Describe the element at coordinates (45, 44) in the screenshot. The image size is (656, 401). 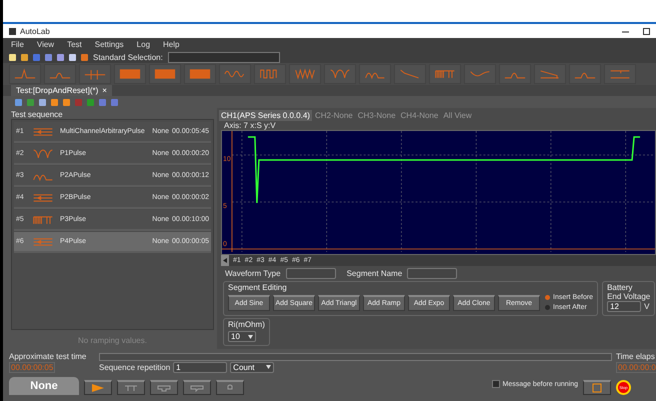
I see `menu-item: View` at that location.